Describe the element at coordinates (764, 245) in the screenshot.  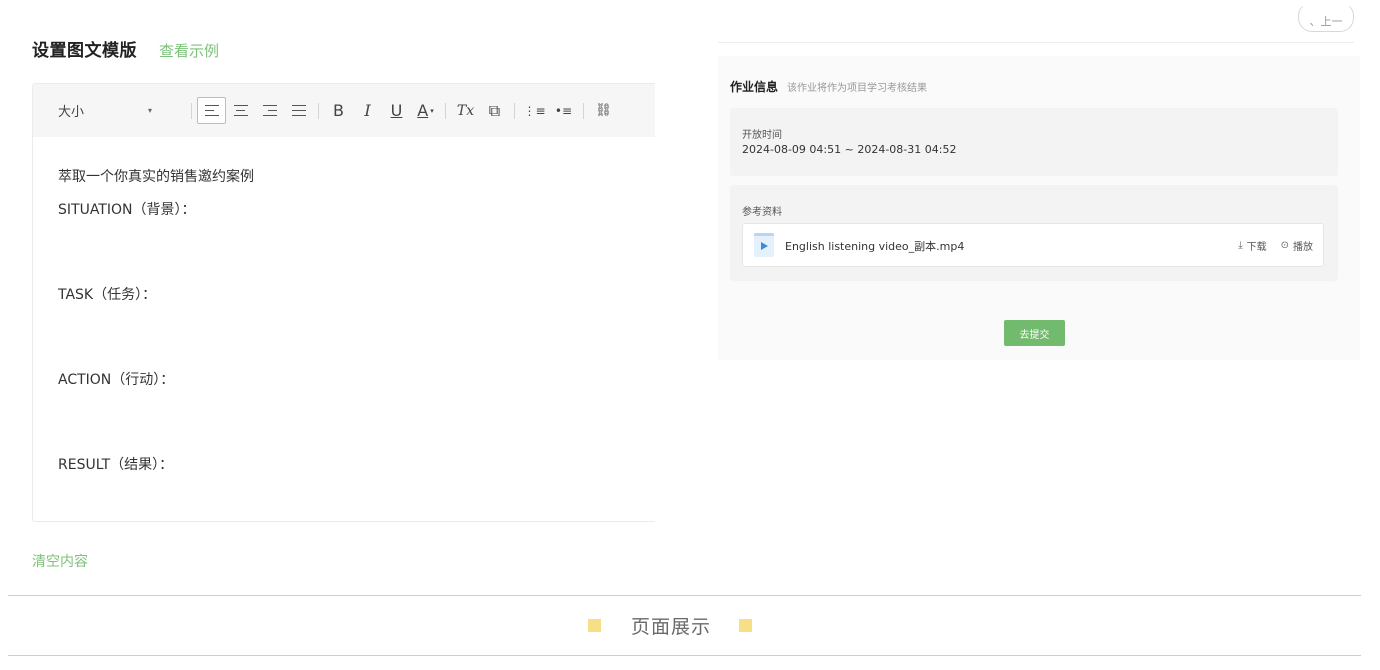
I see `video-file-icon` at that location.